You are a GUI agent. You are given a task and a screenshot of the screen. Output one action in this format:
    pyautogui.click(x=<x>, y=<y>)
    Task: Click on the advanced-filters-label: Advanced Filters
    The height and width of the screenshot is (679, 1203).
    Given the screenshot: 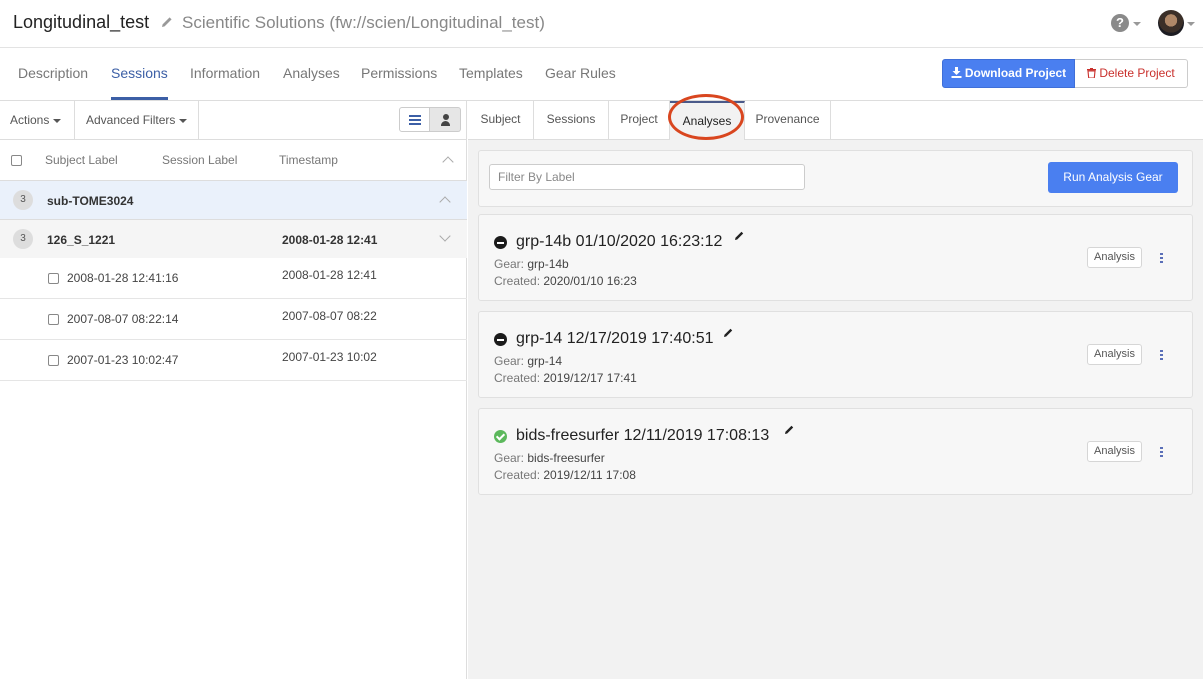 What is the action you would take?
    pyautogui.click(x=131, y=120)
    